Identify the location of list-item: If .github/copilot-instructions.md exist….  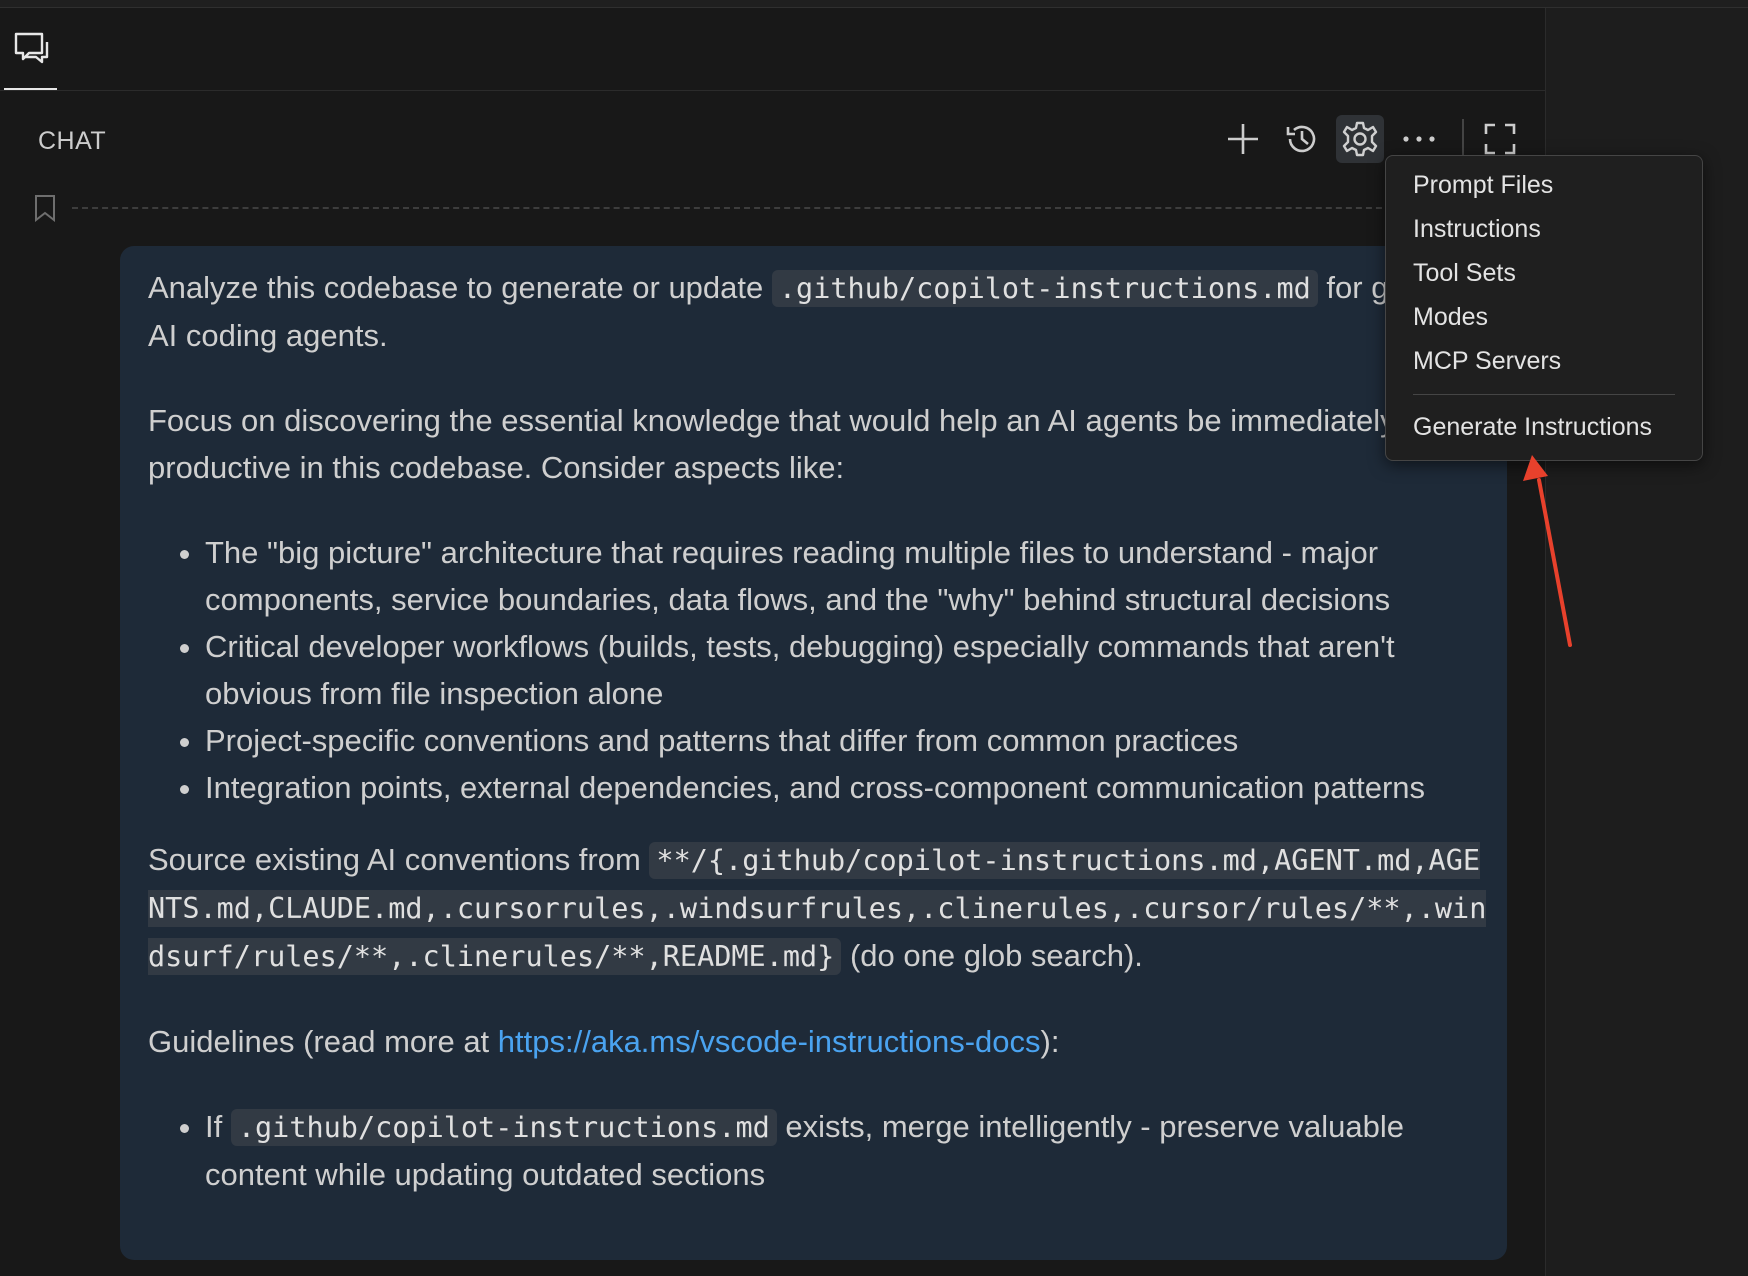
(846, 1150).